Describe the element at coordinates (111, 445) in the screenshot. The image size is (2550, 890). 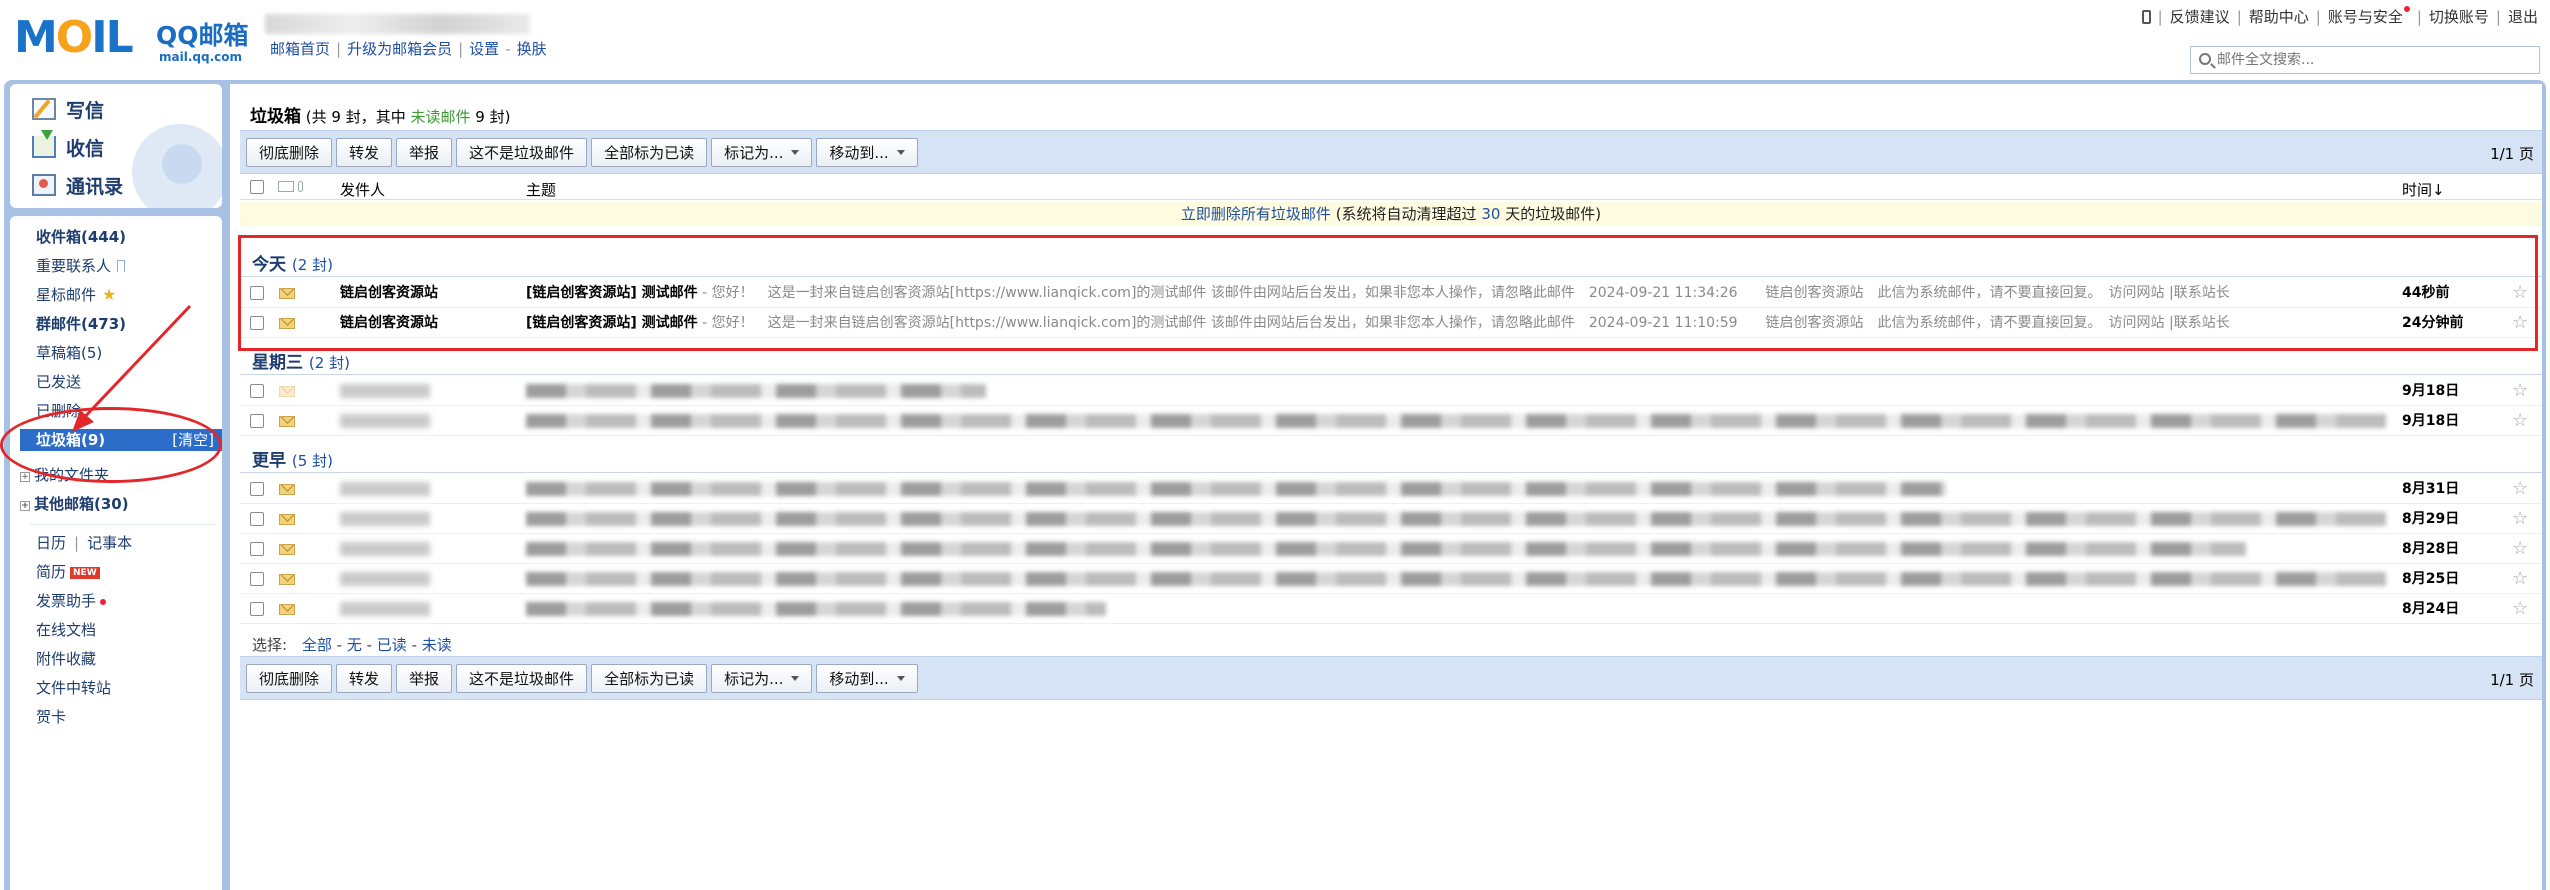
I see `annotation-ellipse` at that location.